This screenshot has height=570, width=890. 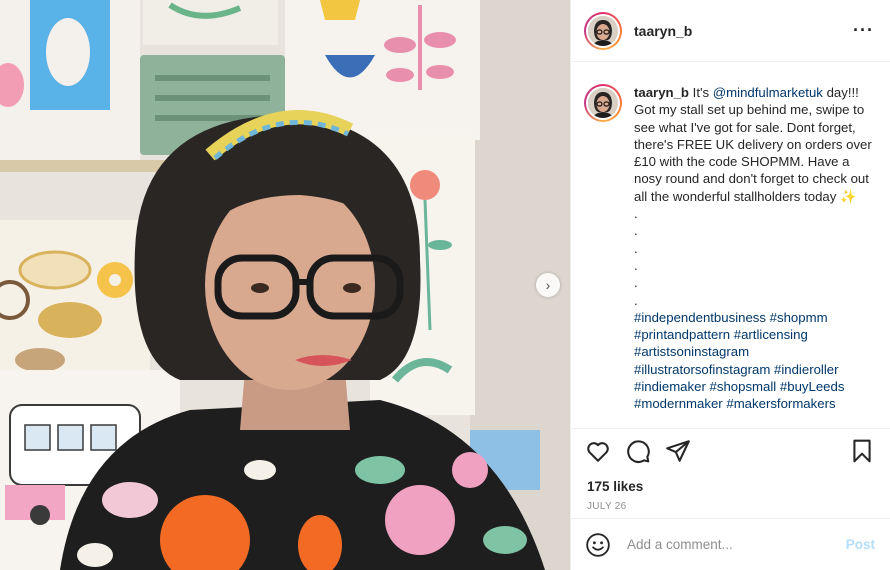 What do you see at coordinates (799, 317) in the screenshot?
I see `hashtag-link: #shopmm` at bounding box center [799, 317].